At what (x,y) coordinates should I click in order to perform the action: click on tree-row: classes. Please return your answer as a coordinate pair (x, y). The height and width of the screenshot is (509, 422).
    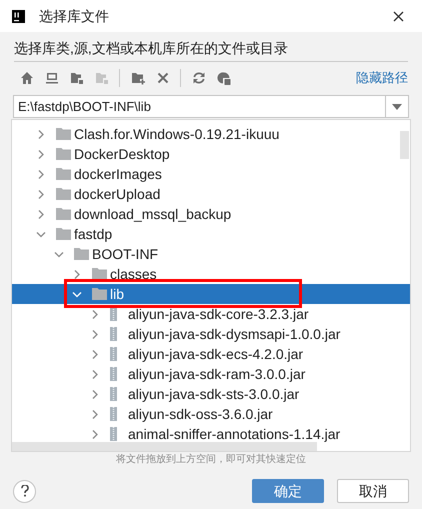
    Looking at the image, I should click on (211, 274).